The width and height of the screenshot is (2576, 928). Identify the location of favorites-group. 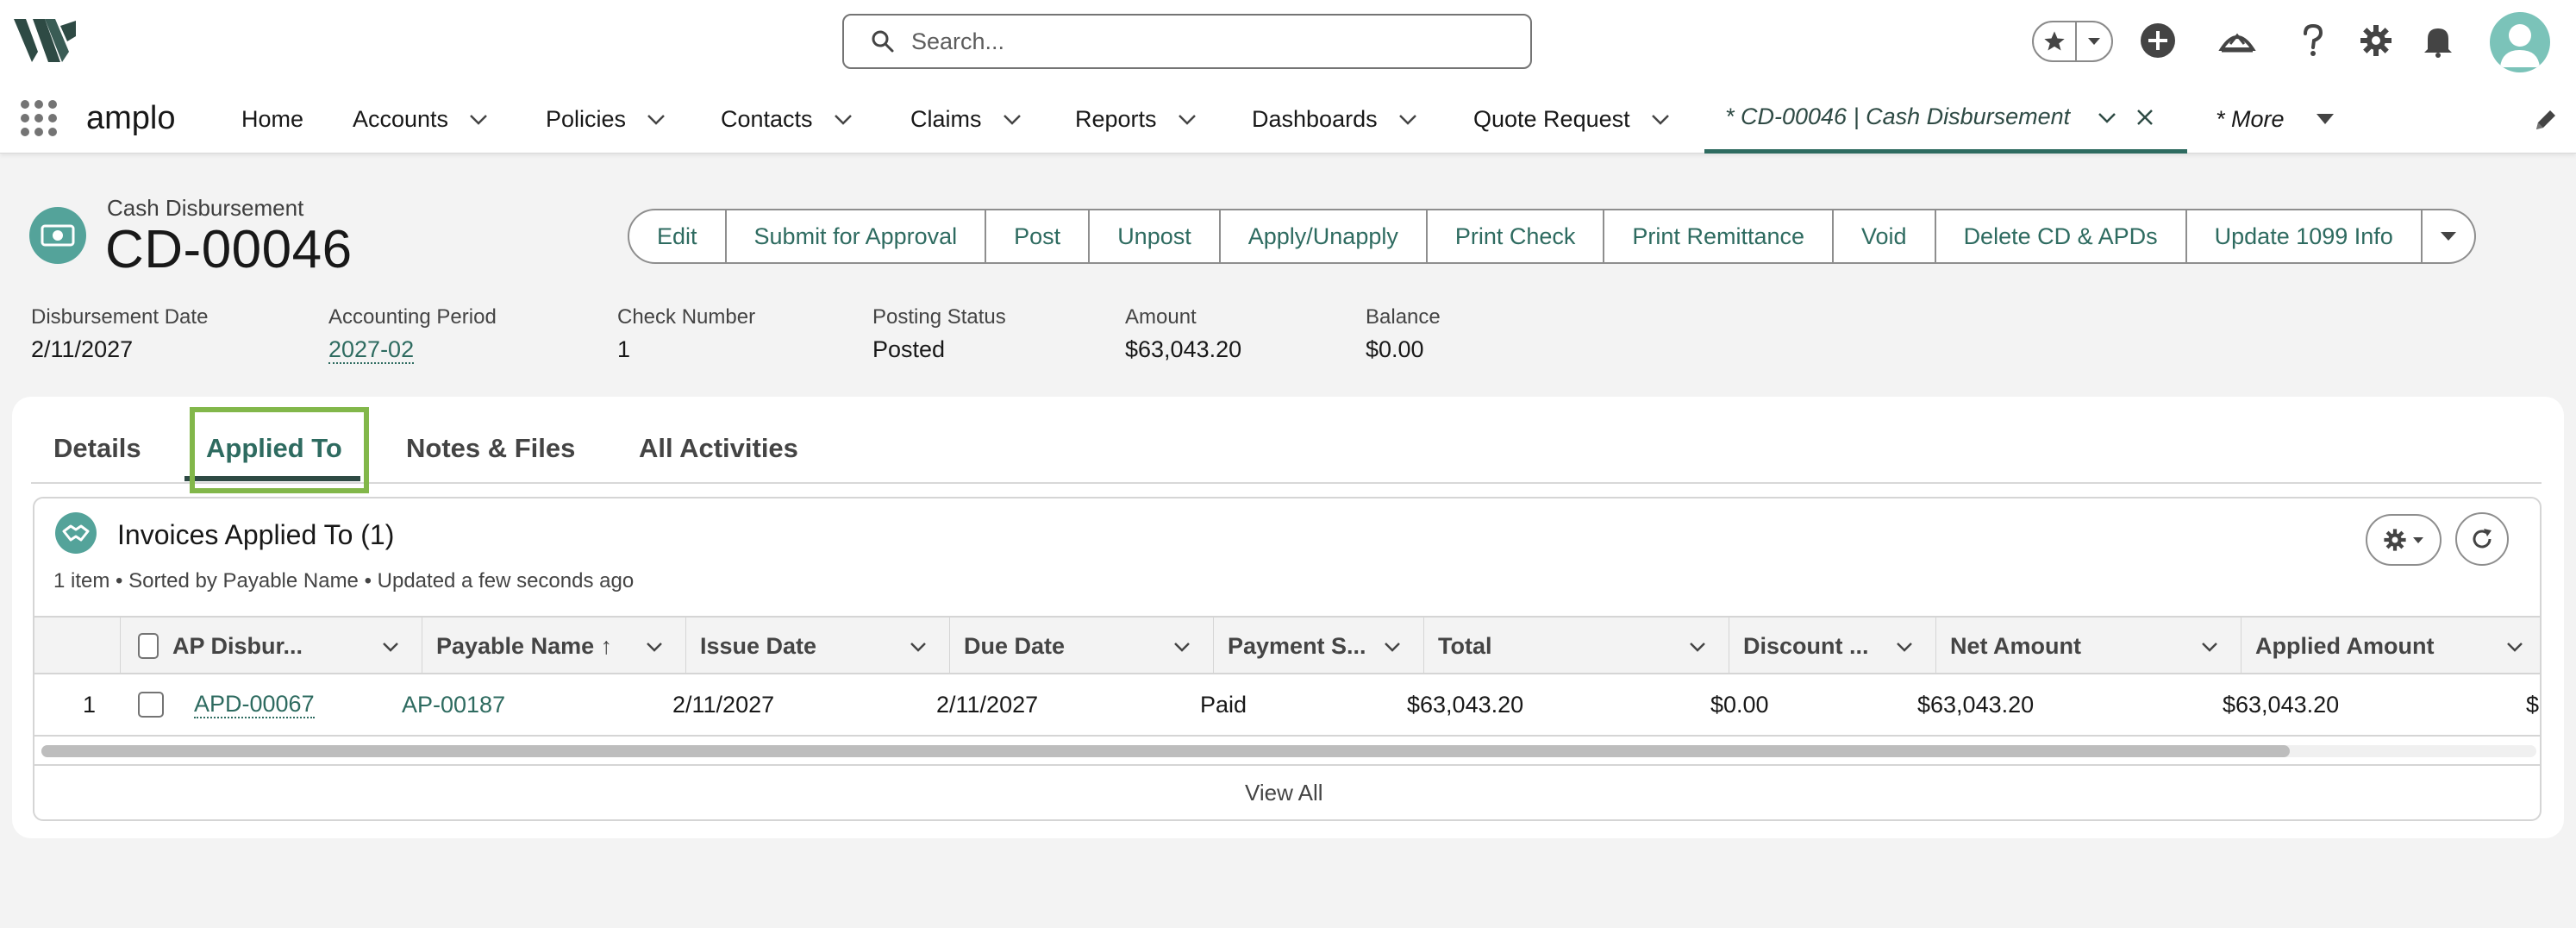
(2072, 42).